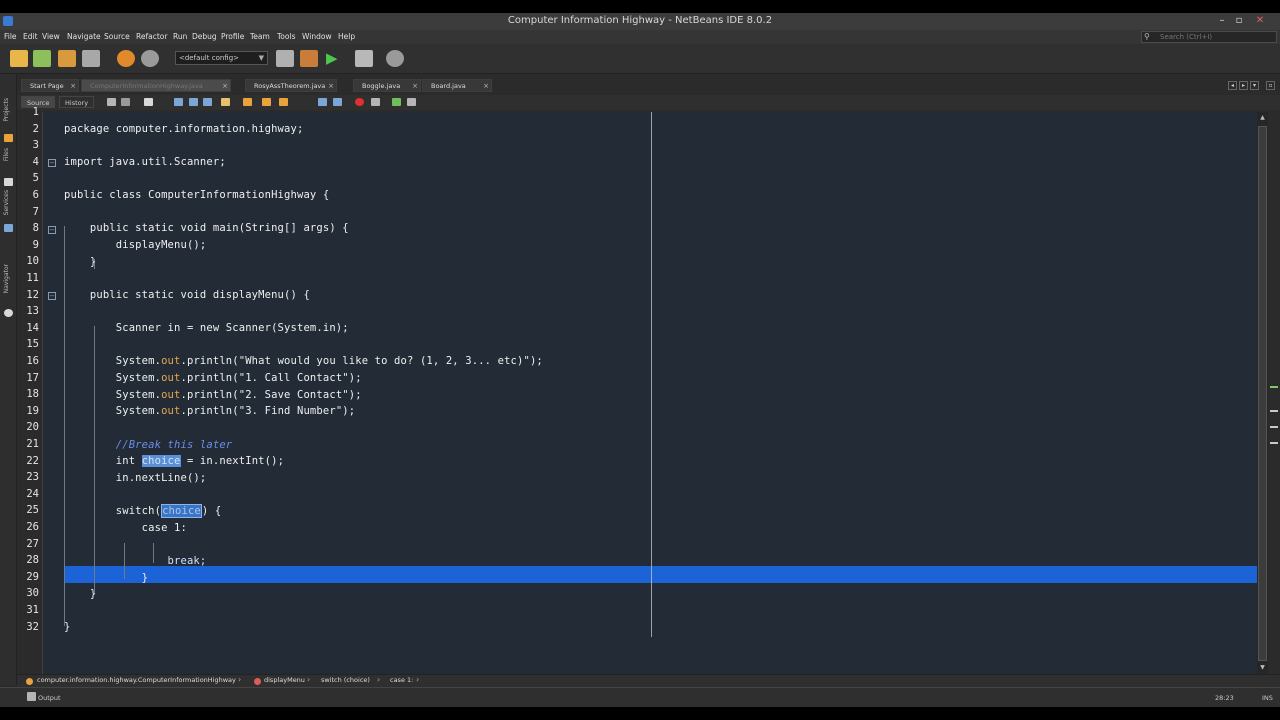  I want to click on line-number: 28, so click(32, 560).